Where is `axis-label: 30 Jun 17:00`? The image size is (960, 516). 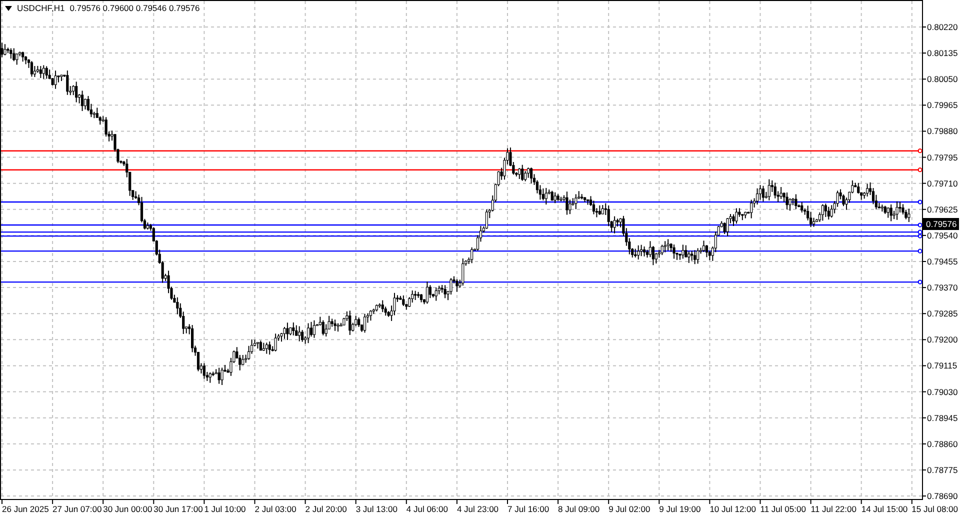
axis-label: 30 Jun 17:00 is located at coordinates (178, 509).